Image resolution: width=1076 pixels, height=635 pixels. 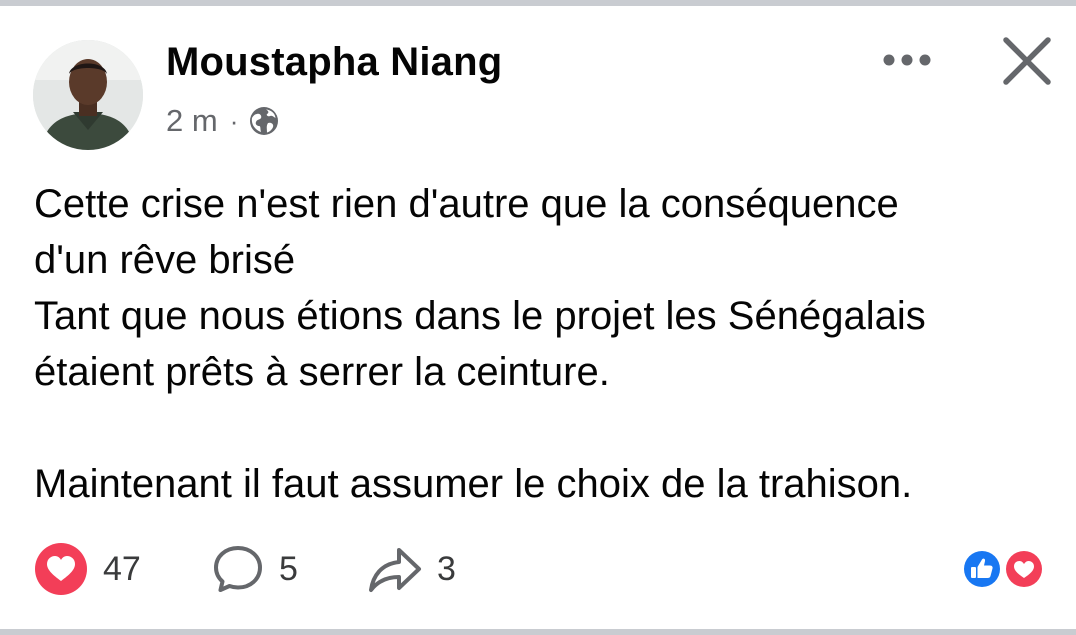 What do you see at coordinates (538, 632) in the screenshot?
I see `bottom-divider` at bounding box center [538, 632].